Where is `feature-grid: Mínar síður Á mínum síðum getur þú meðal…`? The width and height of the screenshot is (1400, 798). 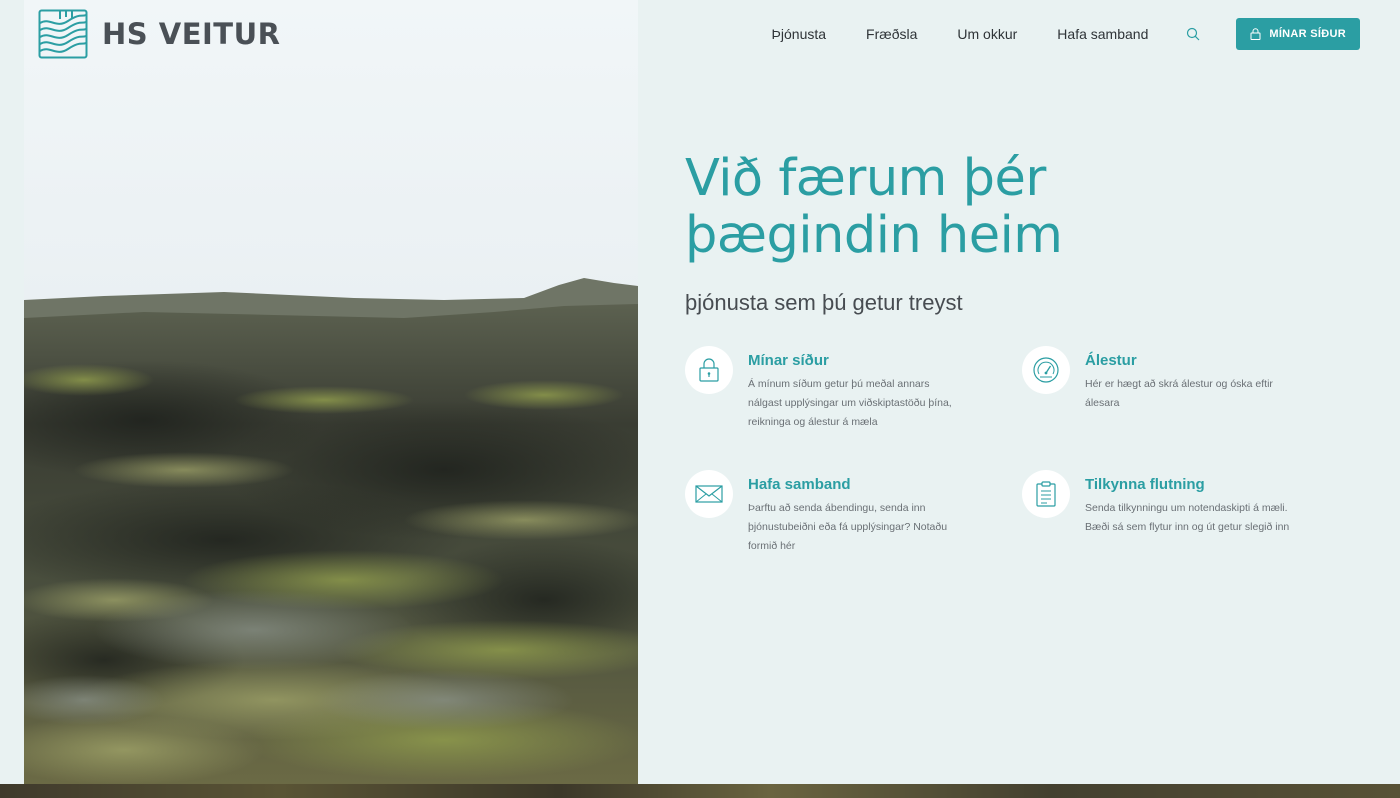
feature-grid: Mínar síður Á mínum síðum getur þú meðal… is located at coordinates (1005, 466).